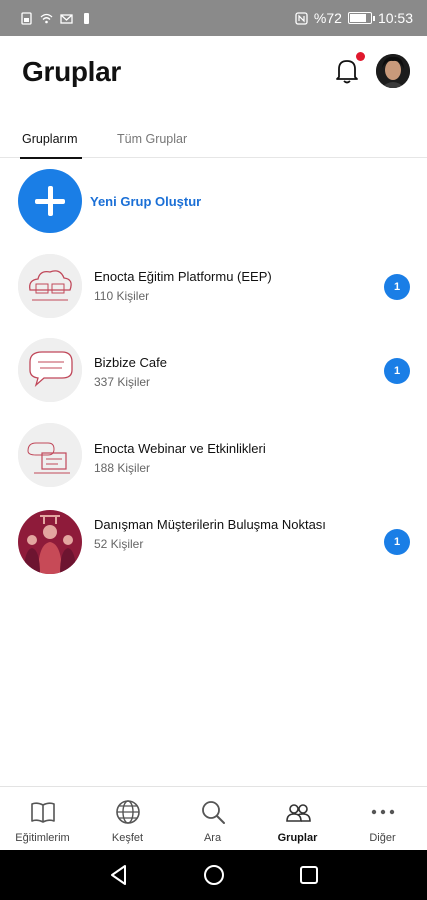 Image resolution: width=427 pixels, height=900 pixels. Describe the element at coordinates (86, 18) in the screenshot. I see `usb-icon` at that location.